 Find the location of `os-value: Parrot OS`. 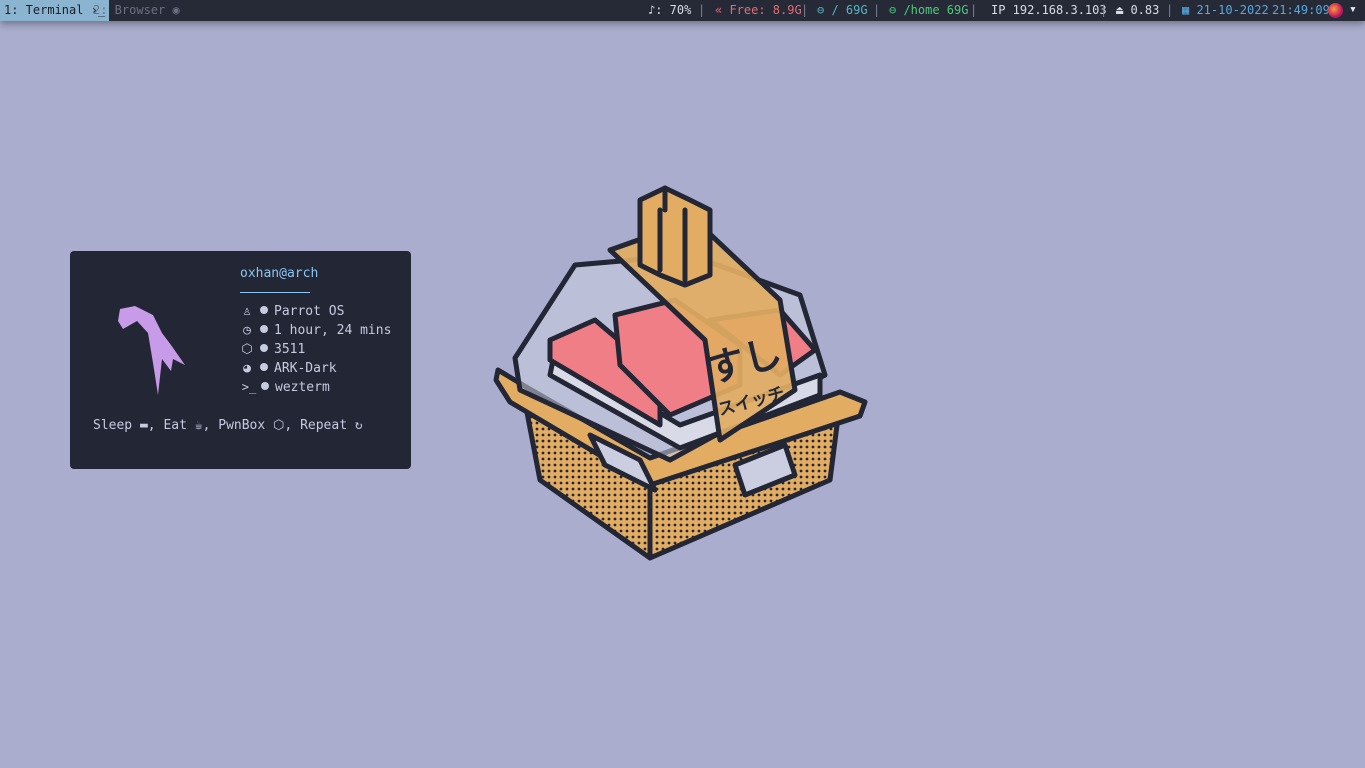

os-value: Parrot OS is located at coordinates (309, 311).